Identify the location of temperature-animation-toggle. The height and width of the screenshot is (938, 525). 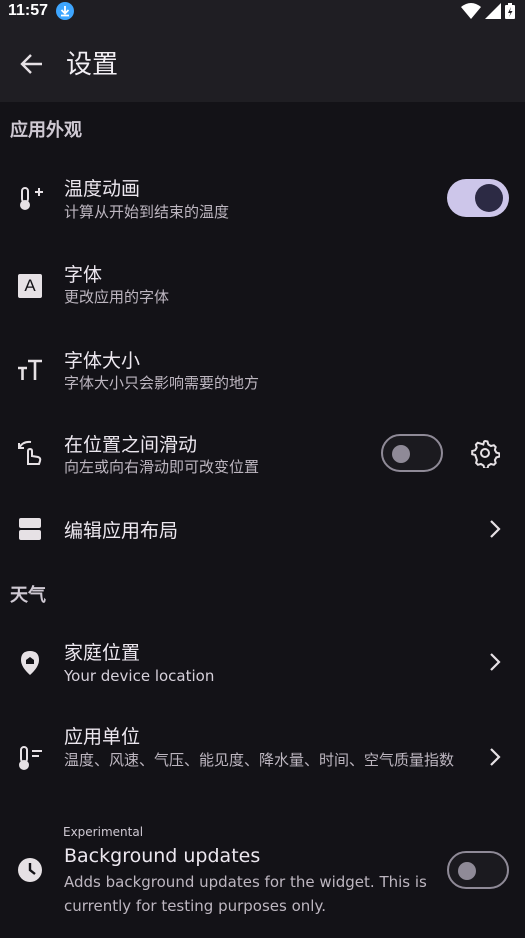
(478, 198).